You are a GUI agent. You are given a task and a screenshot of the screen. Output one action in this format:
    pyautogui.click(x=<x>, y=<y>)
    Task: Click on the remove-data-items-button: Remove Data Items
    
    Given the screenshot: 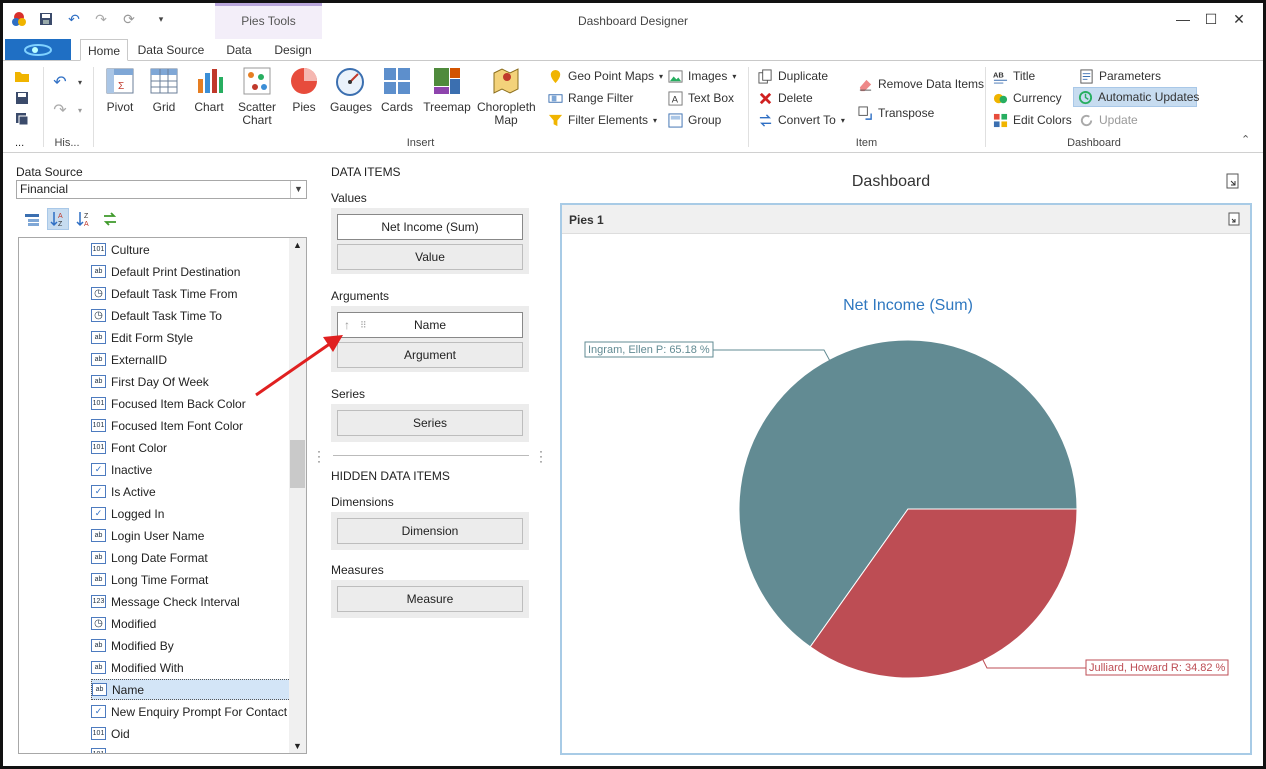 What is the action you would take?
    pyautogui.click(x=921, y=84)
    